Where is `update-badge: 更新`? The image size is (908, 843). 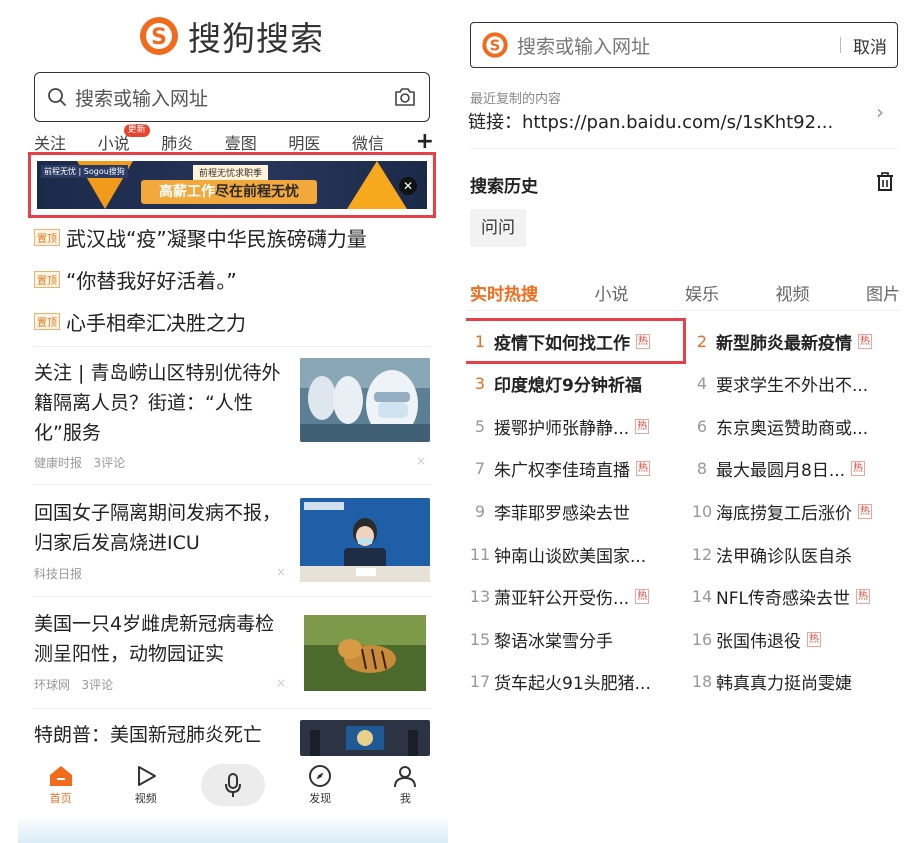
update-badge: 更新 is located at coordinates (136, 130).